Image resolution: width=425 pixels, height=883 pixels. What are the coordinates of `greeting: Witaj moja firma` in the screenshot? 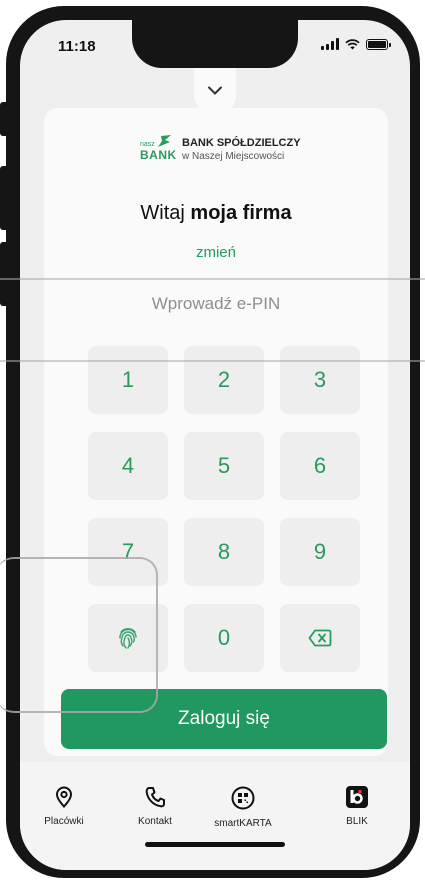 It's located at (216, 213).